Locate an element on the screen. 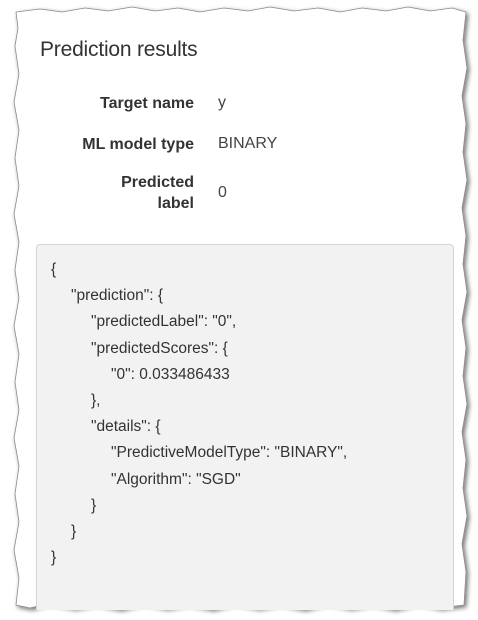 This screenshot has width=478, height=620. target-name-value: y is located at coordinates (222, 102).